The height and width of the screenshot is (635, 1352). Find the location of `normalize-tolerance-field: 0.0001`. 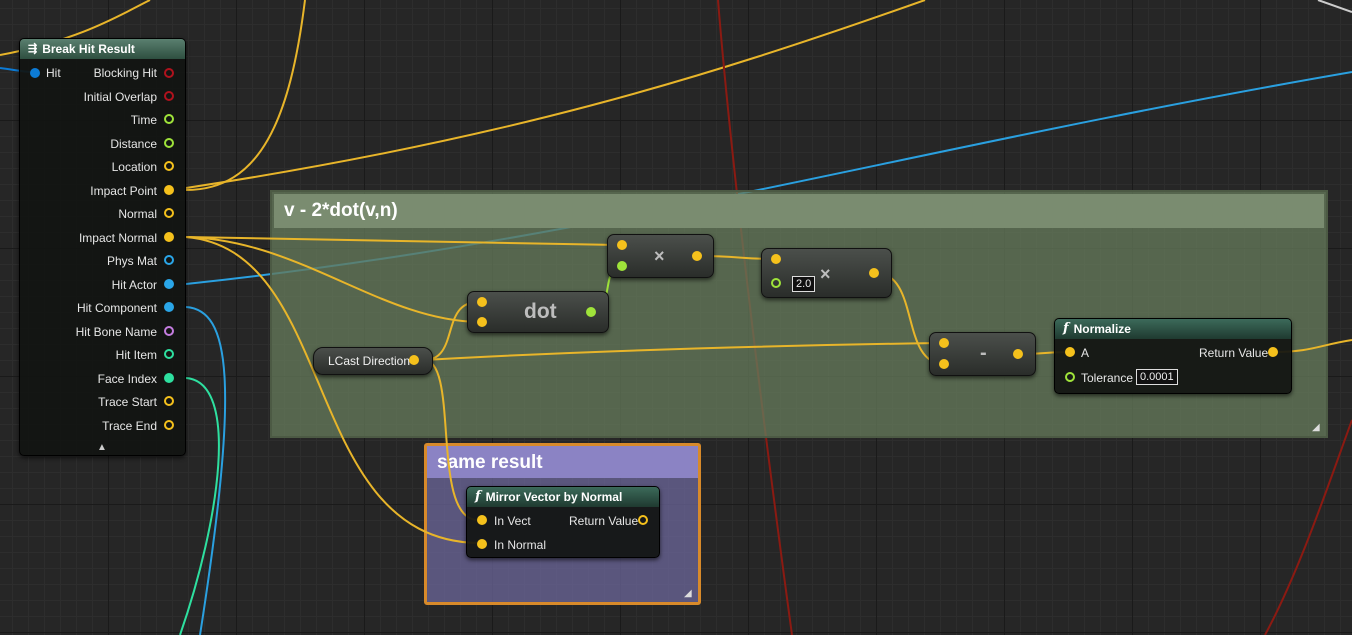

normalize-tolerance-field: 0.0001 is located at coordinates (1157, 377).